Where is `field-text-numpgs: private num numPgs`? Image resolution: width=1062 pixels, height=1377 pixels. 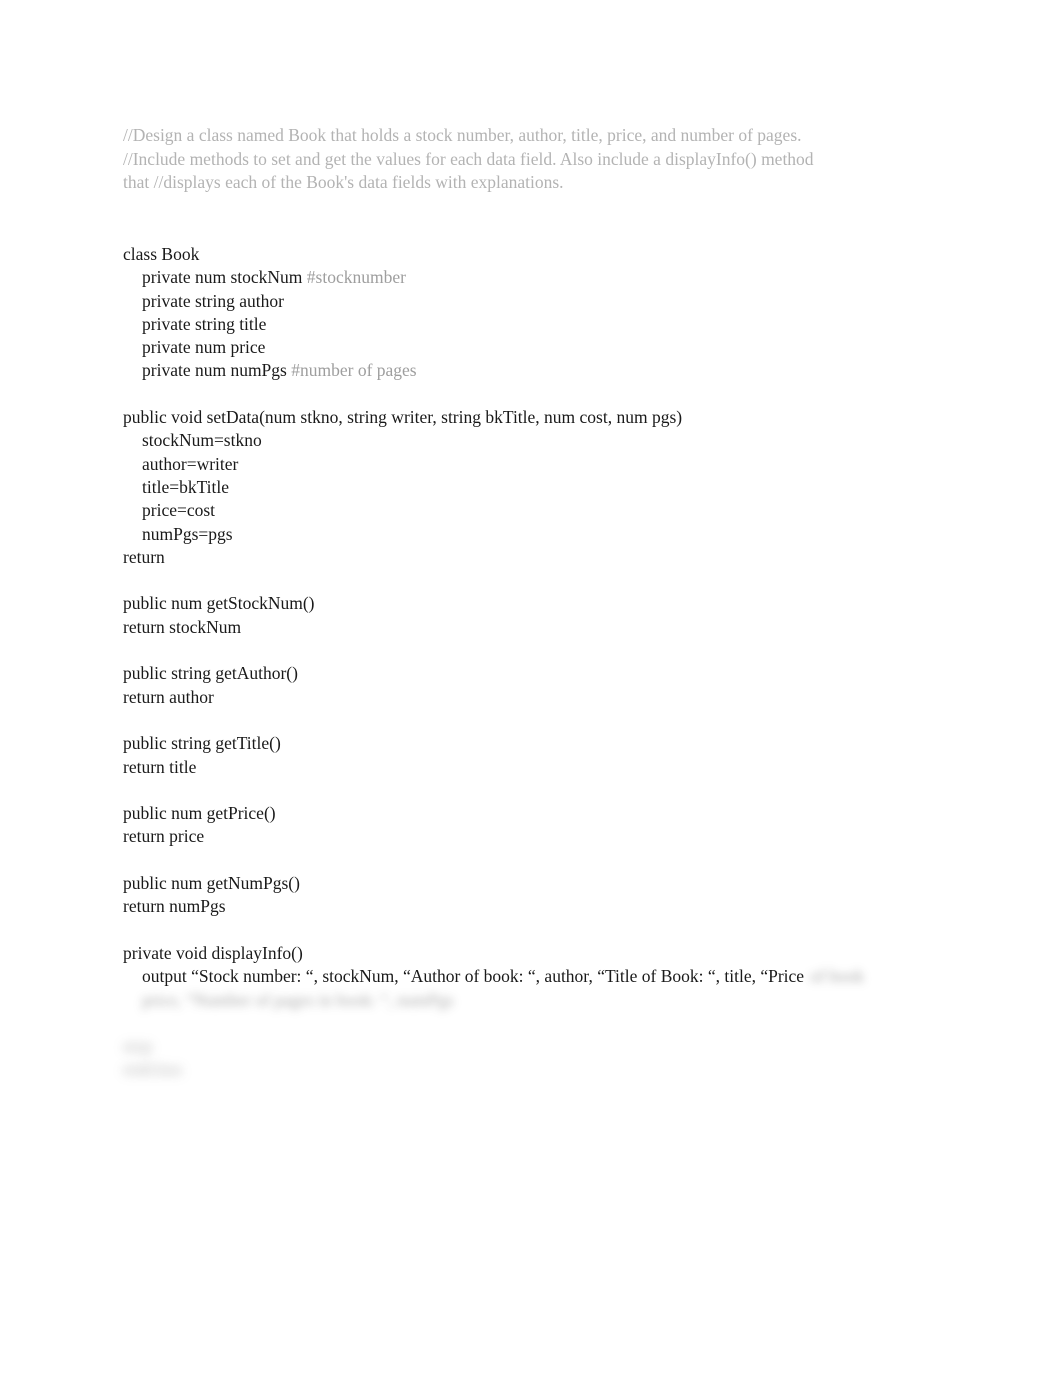 field-text-numpgs: private num numPgs is located at coordinates (214, 370).